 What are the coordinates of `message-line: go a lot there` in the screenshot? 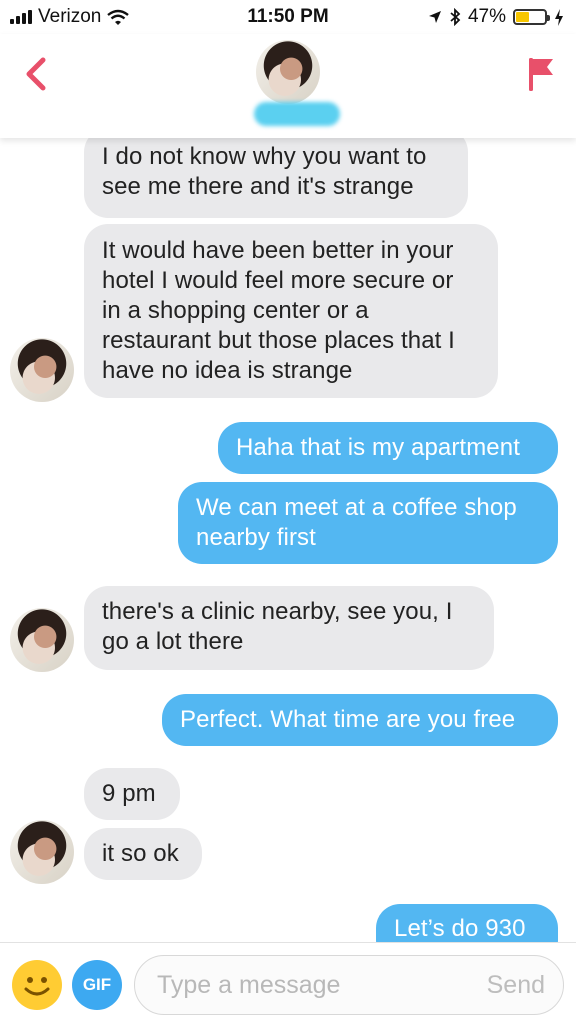 It's located at (173, 641).